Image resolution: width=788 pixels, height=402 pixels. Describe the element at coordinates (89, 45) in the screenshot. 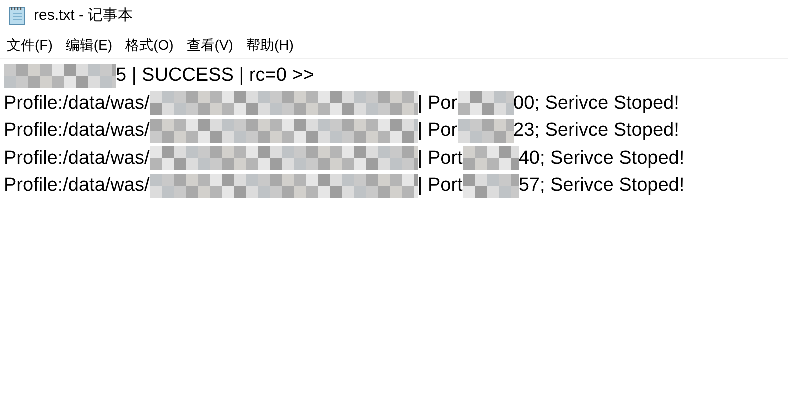

I see `menu-item: 编辑(E)` at that location.